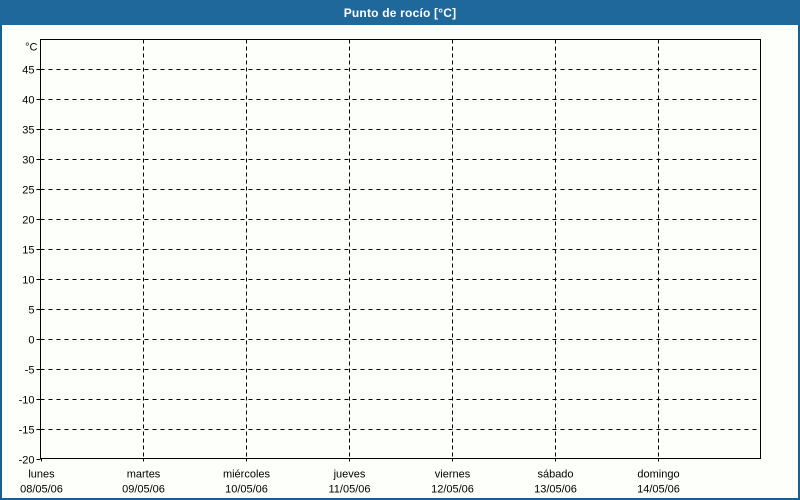 The image size is (800, 500). What do you see at coordinates (28, 101) in the screenshot?
I see `y-tick-label: 40` at bounding box center [28, 101].